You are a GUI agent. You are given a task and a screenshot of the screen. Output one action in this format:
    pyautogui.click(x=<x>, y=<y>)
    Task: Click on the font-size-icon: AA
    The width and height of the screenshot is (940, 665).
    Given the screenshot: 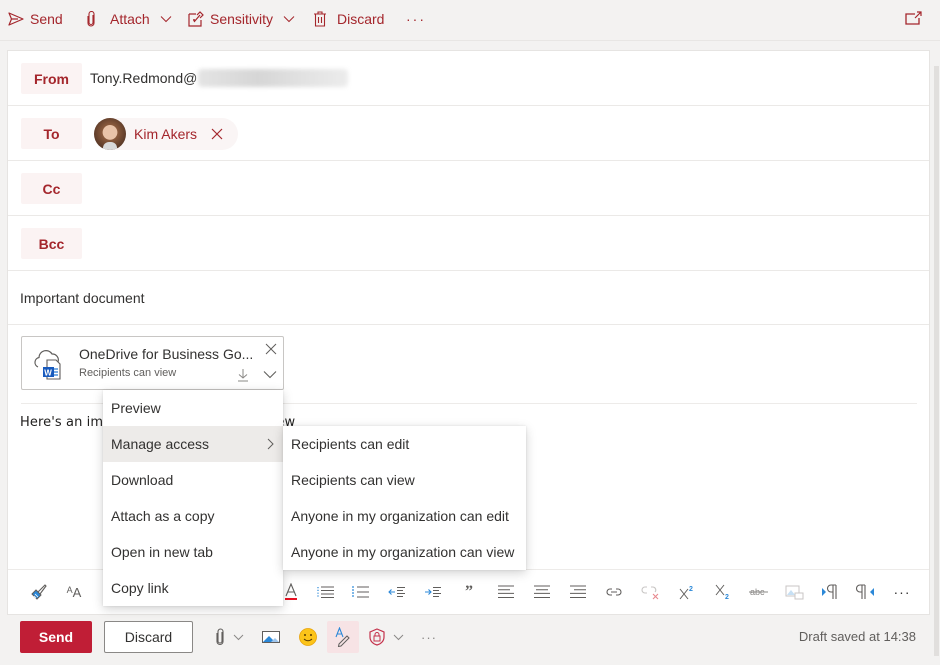 What is the action you would take?
    pyautogui.click(x=74, y=592)
    